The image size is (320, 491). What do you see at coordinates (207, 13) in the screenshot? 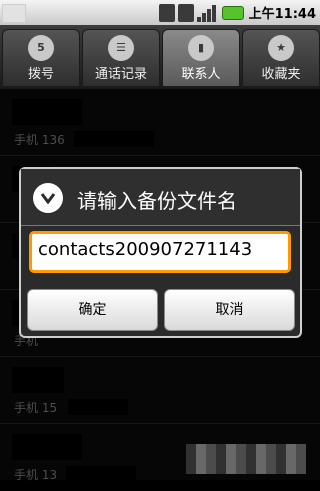
I see `signal-icon` at bounding box center [207, 13].